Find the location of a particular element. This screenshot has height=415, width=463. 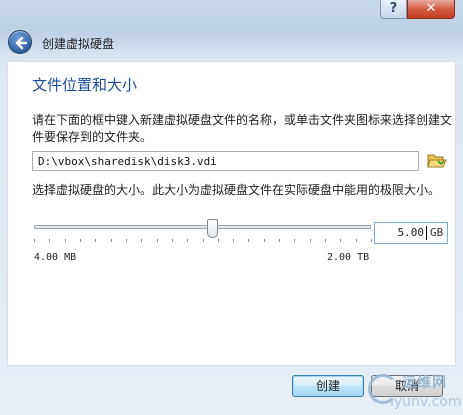

watermark-logo: 运维网 iyunv.com is located at coordinates (415, 392).